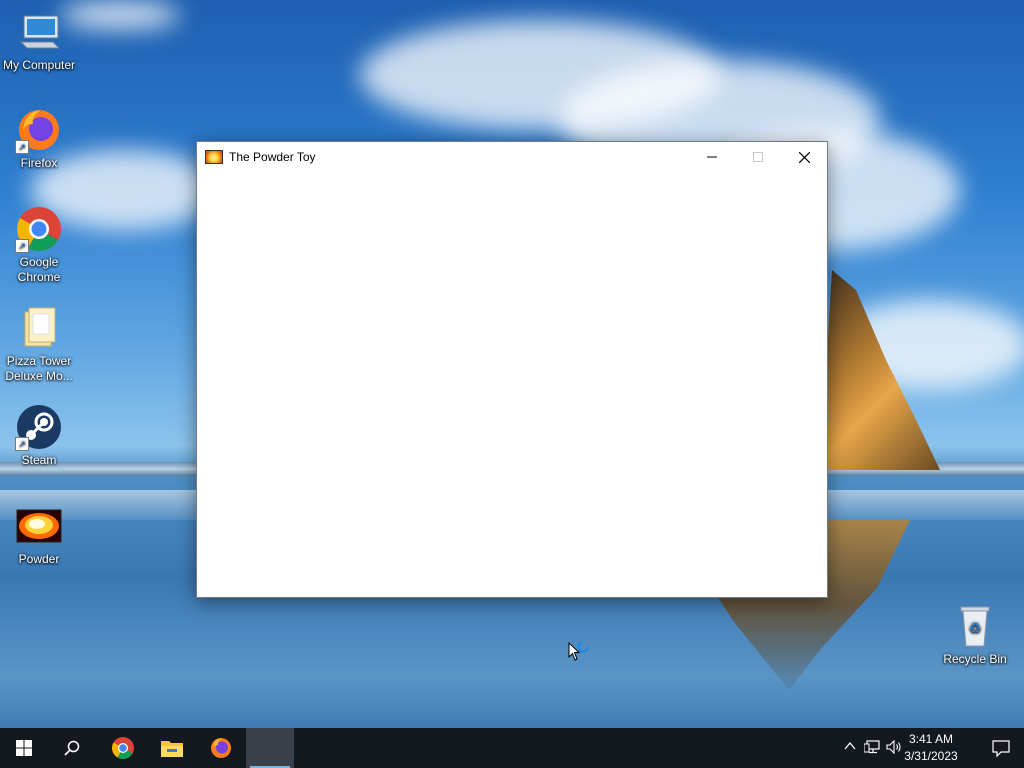 This screenshot has height=768, width=1024. I want to click on notification-icon, so click(1001, 749).